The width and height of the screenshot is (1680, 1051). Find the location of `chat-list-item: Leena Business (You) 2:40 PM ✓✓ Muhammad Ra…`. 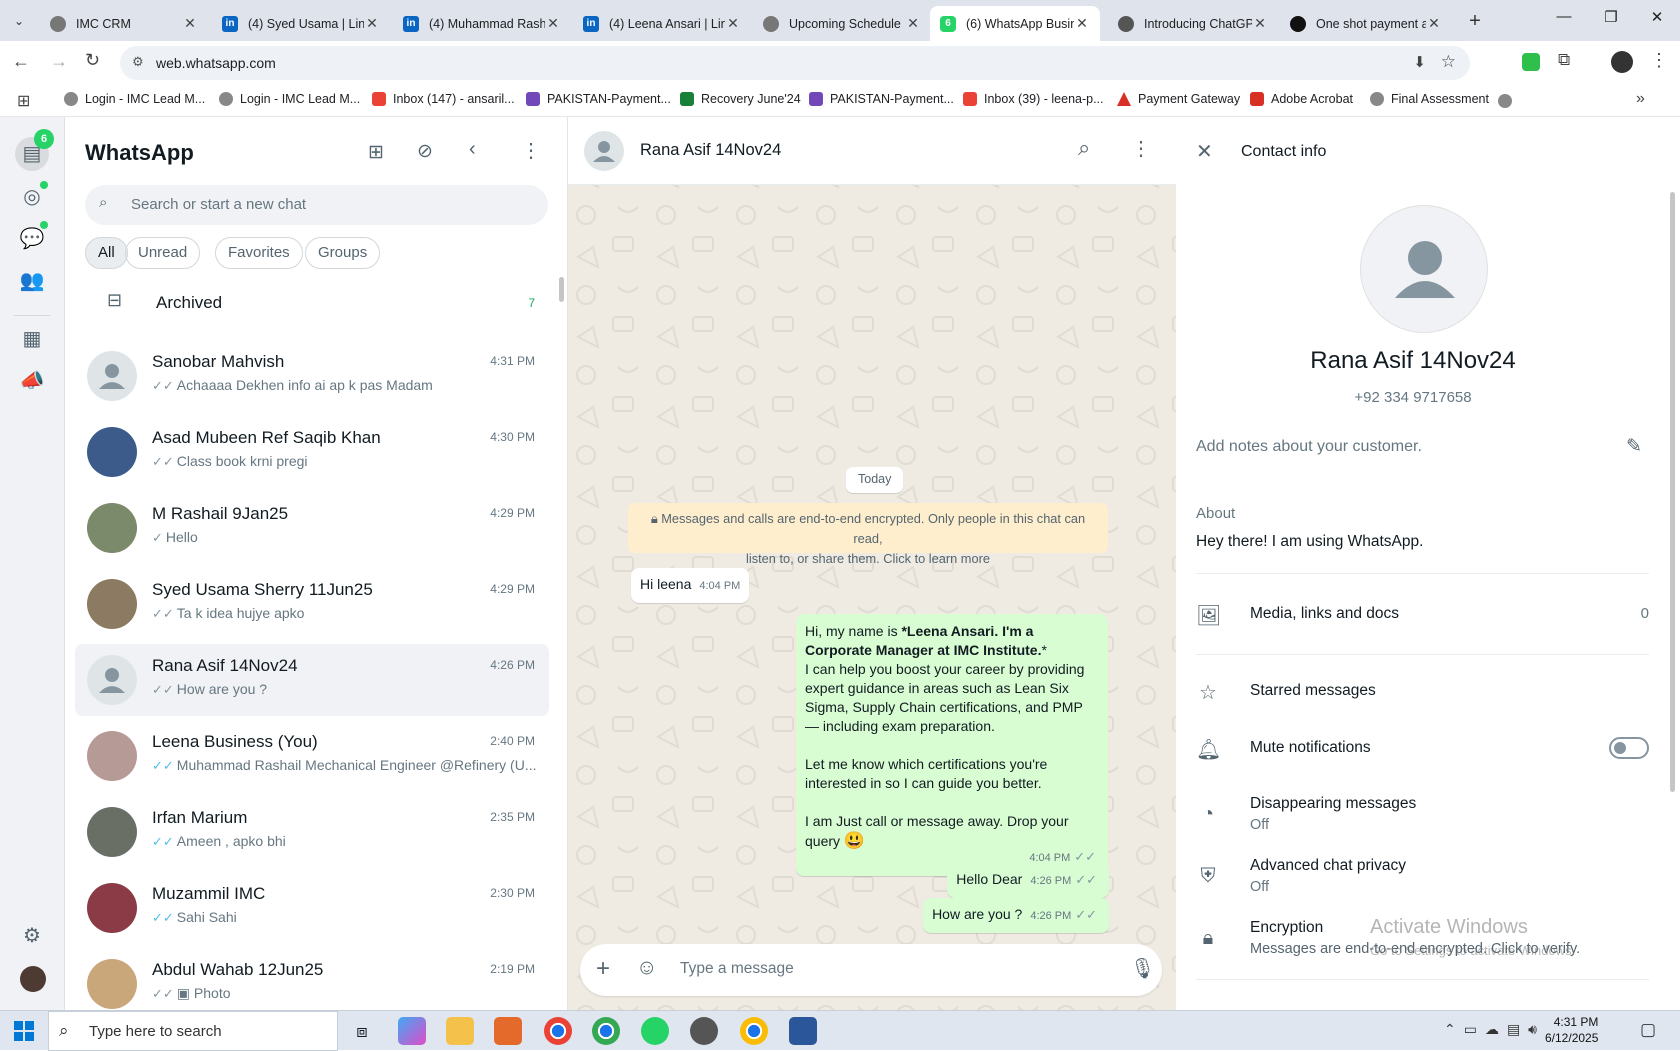

chat-list-item: Leena Business (You) 2:40 PM ✓✓ Muhammad Ra… is located at coordinates (312, 756).